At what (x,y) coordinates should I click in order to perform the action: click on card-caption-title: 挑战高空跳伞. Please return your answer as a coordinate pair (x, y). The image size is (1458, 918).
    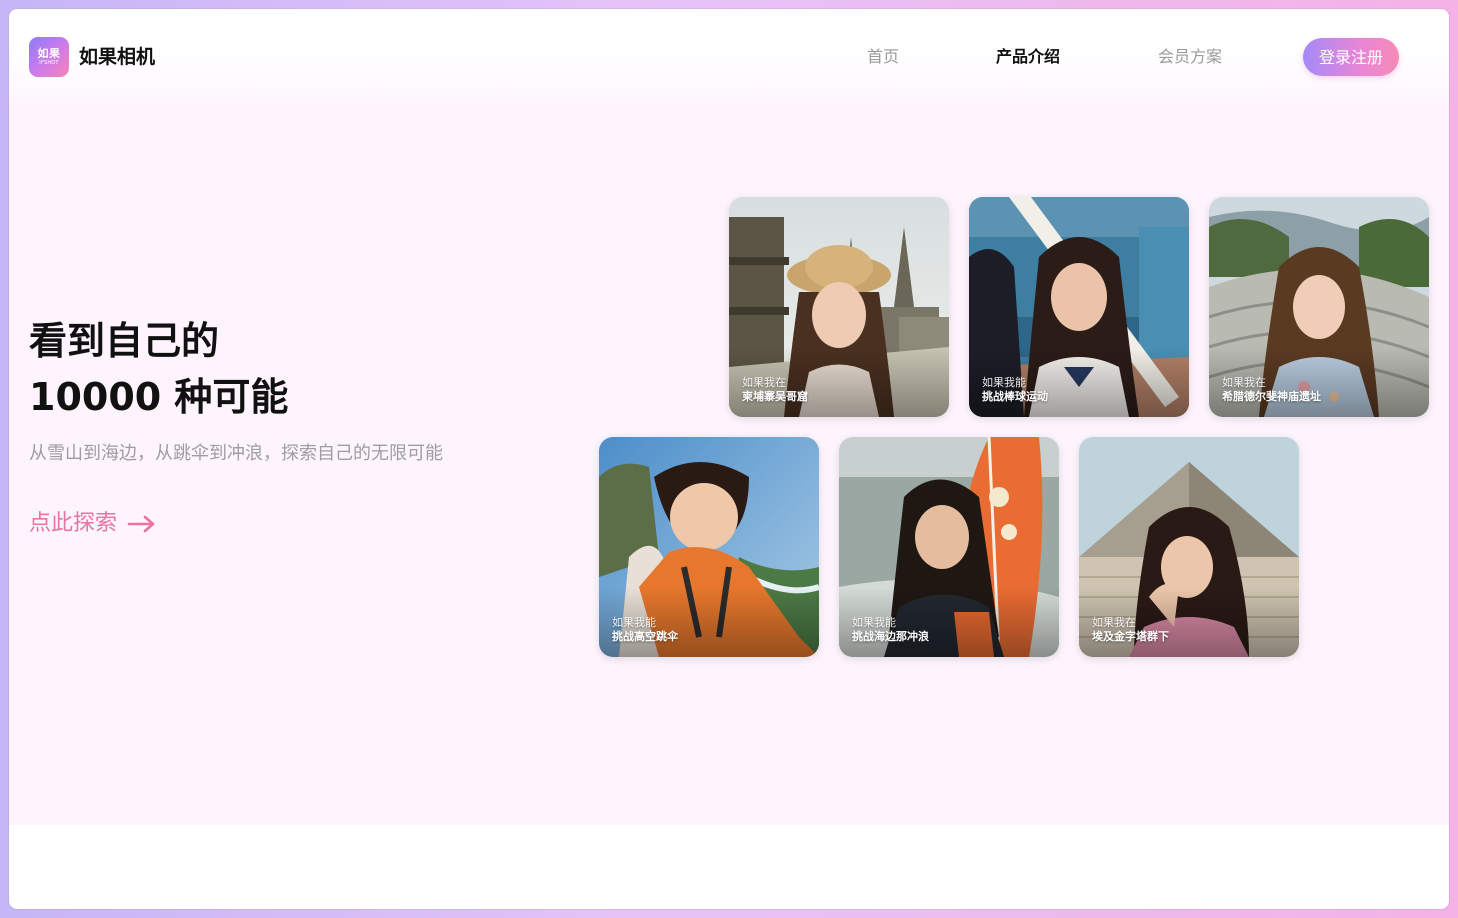
    Looking at the image, I should click on (645, 636).